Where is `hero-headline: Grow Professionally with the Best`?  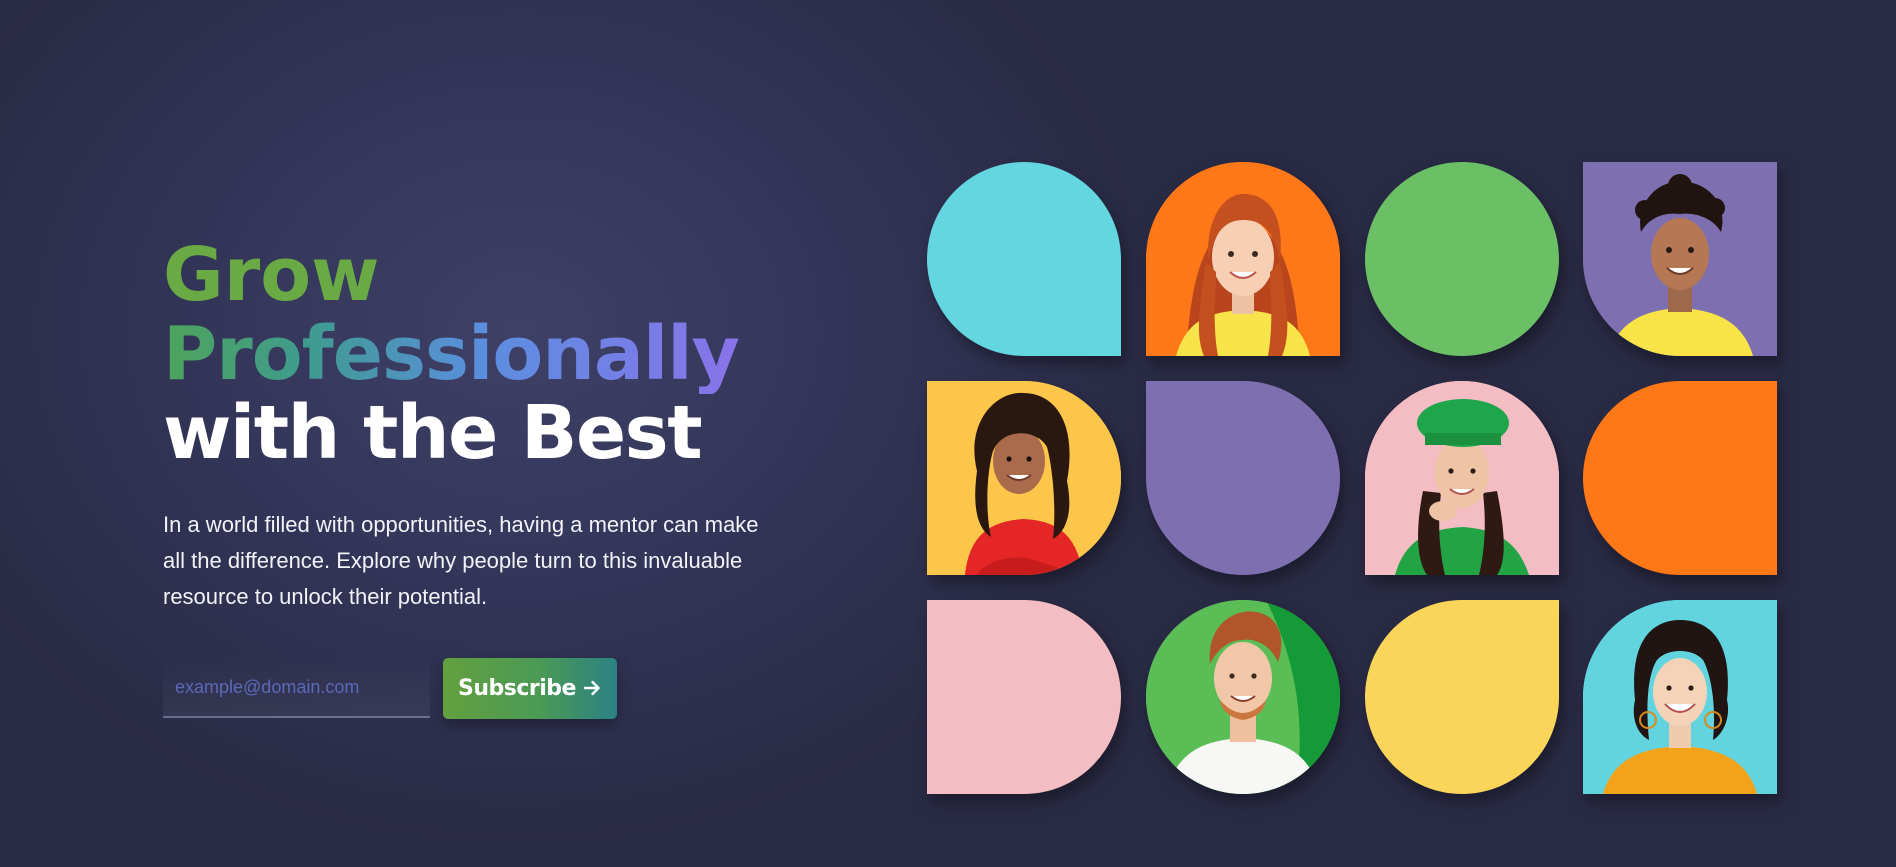
hero-headline: Grow Professionally with the Best is located at coordinates (483, 354).